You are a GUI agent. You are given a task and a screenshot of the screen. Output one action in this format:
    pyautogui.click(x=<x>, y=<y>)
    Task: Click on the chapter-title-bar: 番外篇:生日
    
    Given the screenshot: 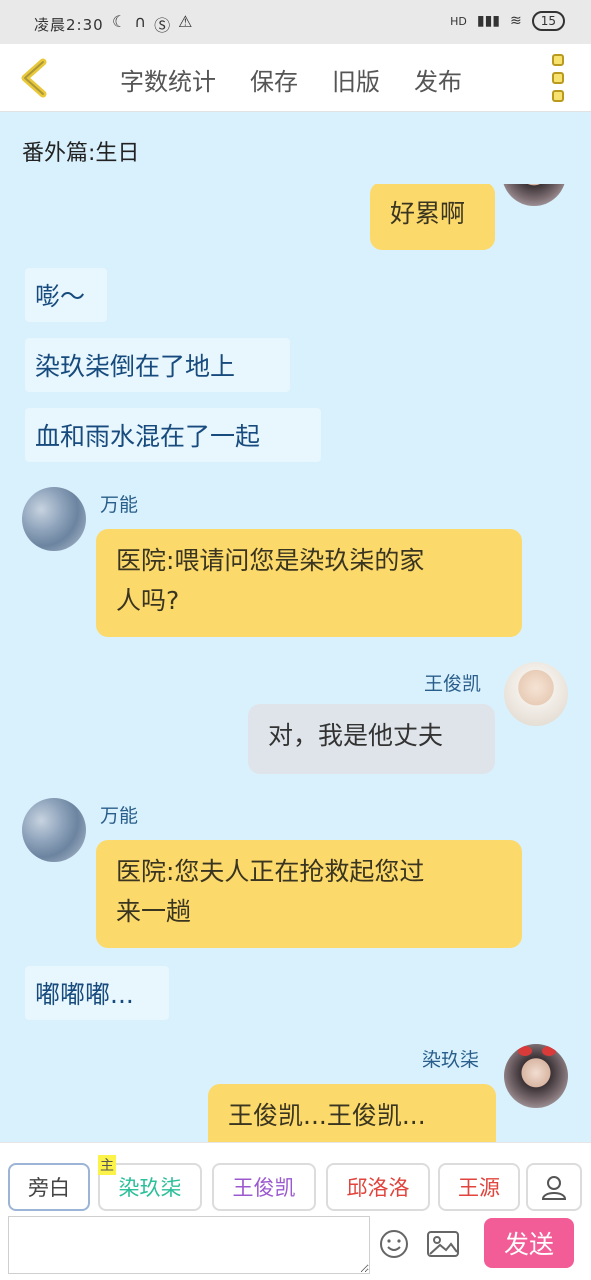 What is the action you would take?
    pyautogui.click(x=295, y=148)
    